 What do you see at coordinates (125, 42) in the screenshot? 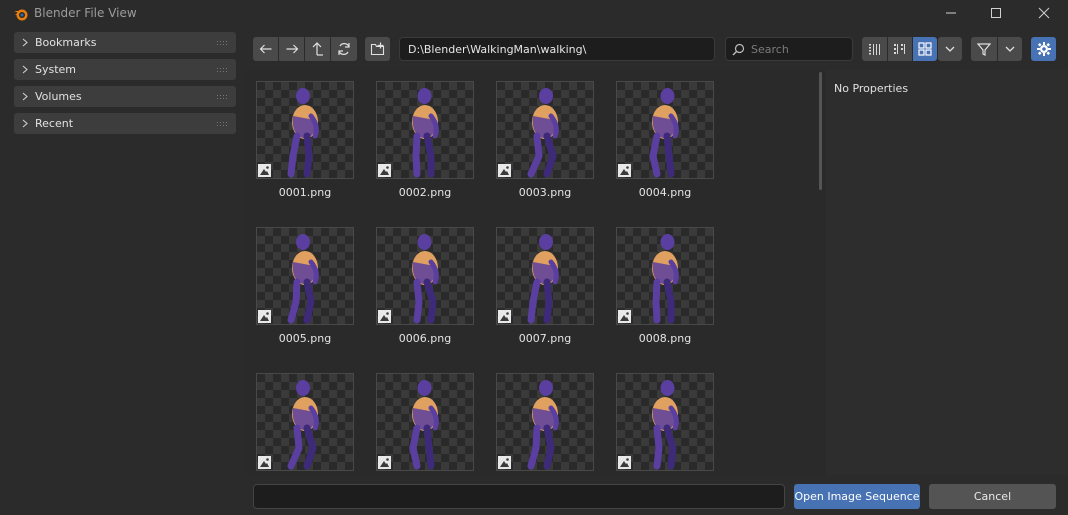
I see `sidebar-item-bookmarks: Bookmarks` at bounding box center [125, 42].